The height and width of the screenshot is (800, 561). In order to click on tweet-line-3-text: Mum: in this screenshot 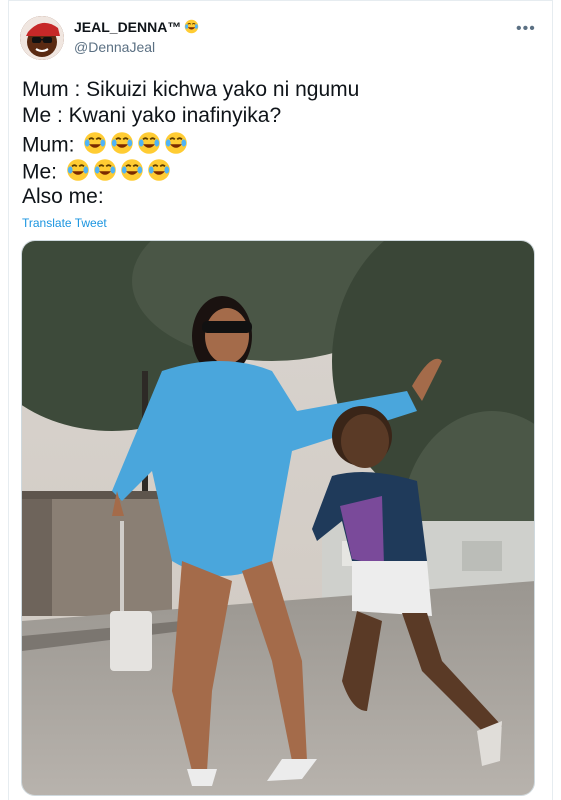, I will do `click(48, 145)`.